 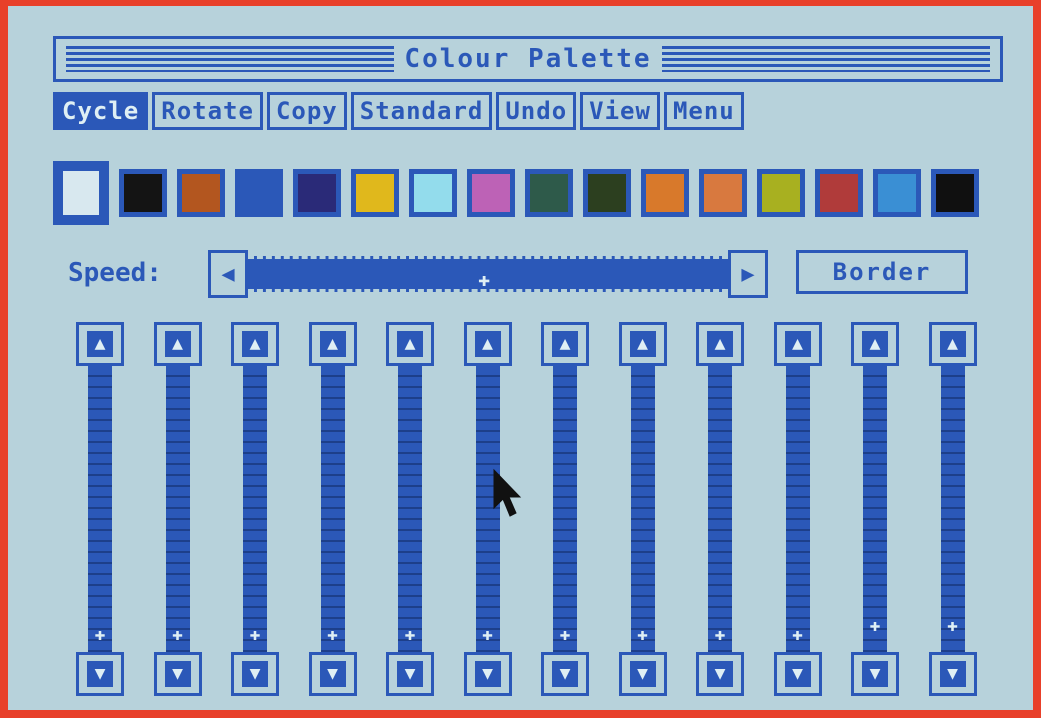 What do you see at coordinates (230, 59) in the screenshot?
I see `title-stripes-left` at bounding box center [230, 59].